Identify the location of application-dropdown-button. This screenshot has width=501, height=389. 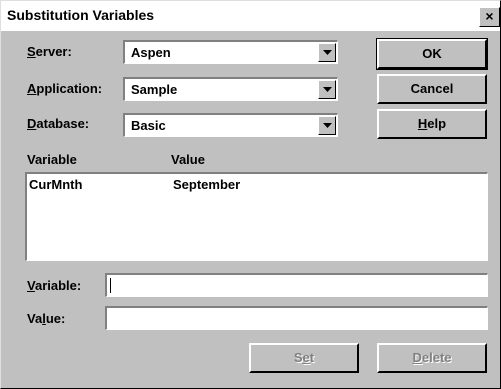
(327, 89).